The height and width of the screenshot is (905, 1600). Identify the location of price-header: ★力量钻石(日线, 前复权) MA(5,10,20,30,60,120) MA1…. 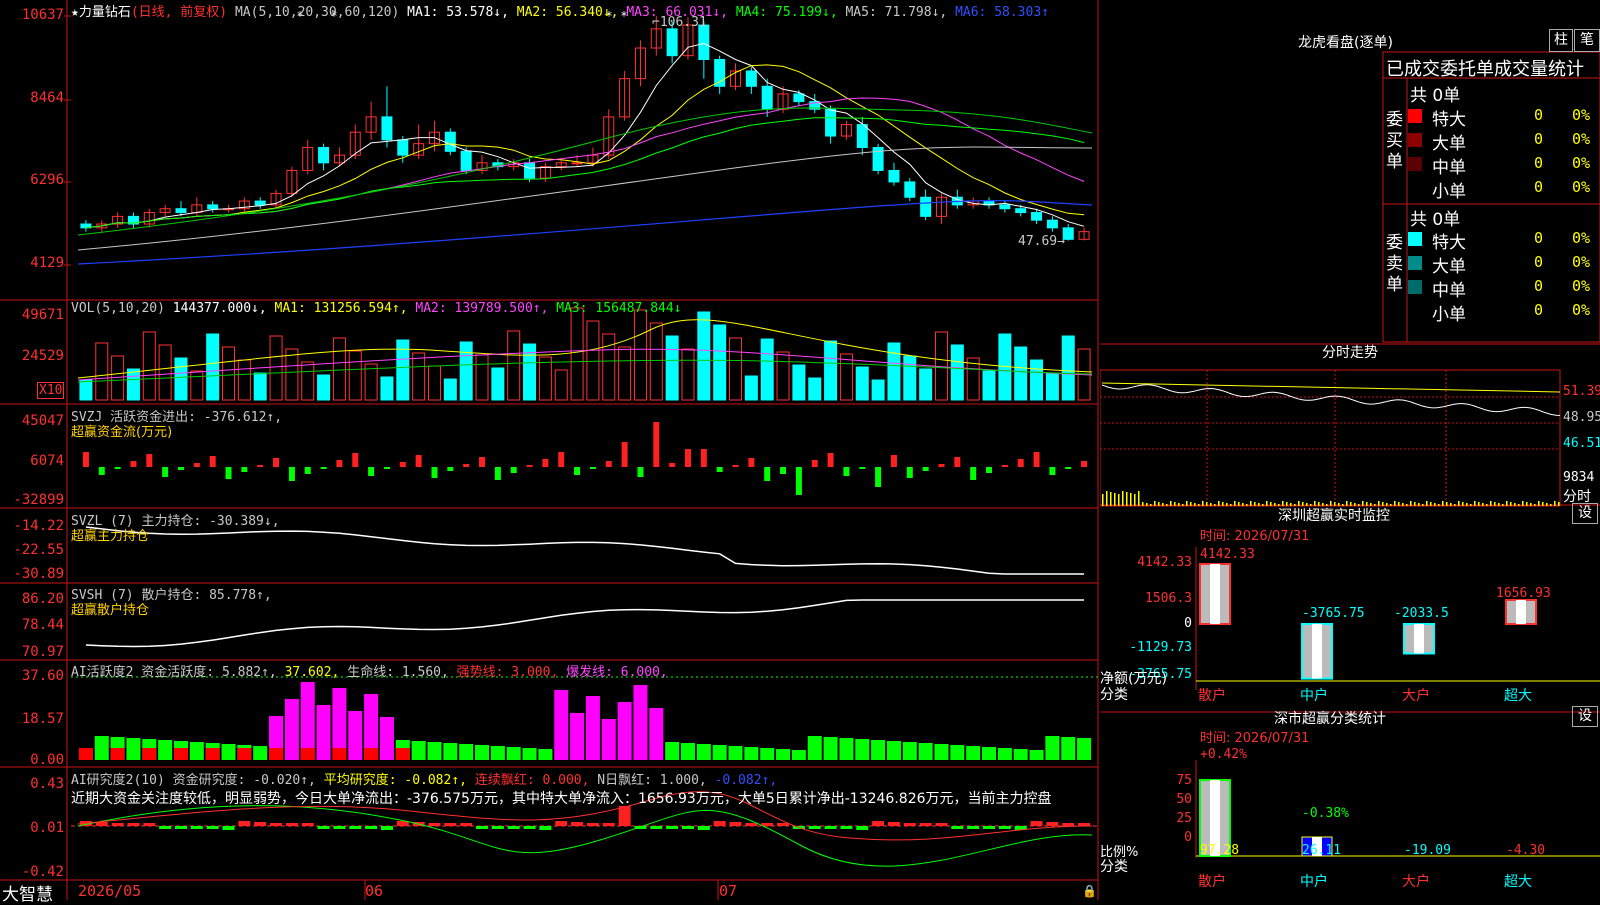
(560, 10).